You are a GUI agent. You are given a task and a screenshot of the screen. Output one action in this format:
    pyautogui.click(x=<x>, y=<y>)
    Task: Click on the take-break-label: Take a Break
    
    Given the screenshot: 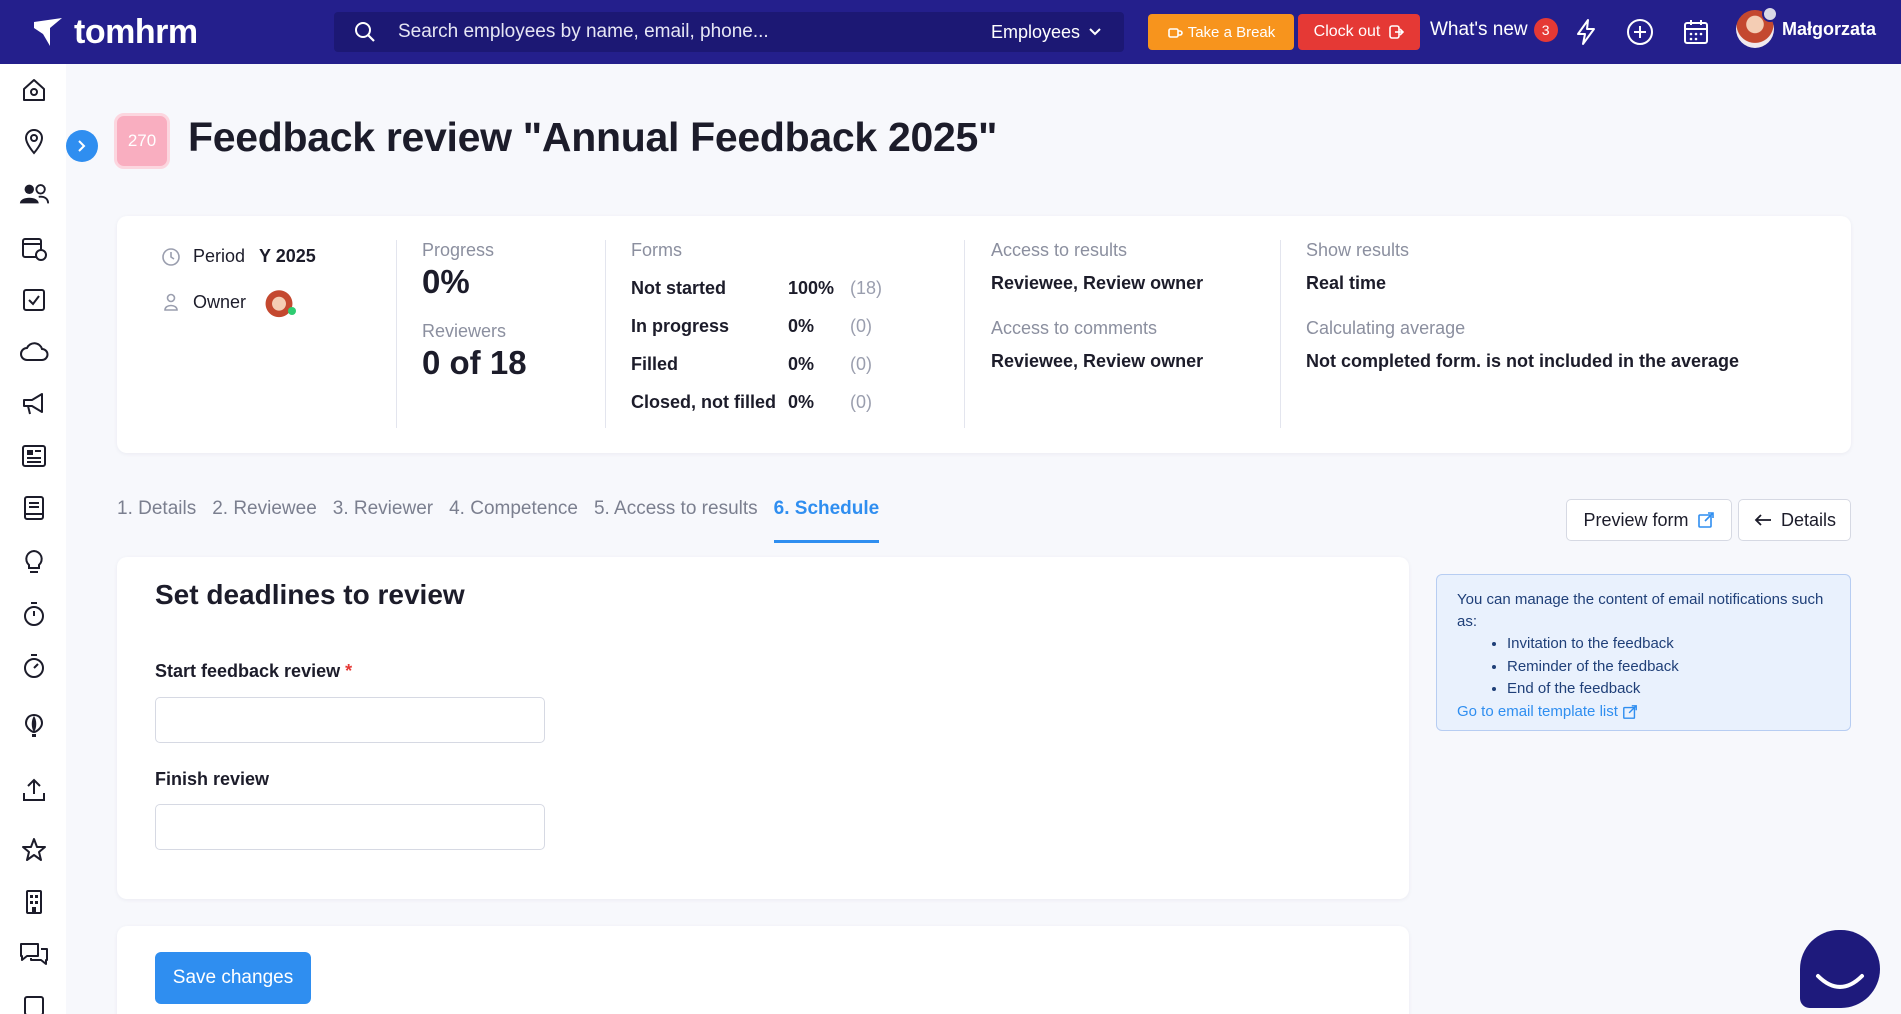 What is the action you would take?
    pyautogui.click(x=1231, y=32)
    